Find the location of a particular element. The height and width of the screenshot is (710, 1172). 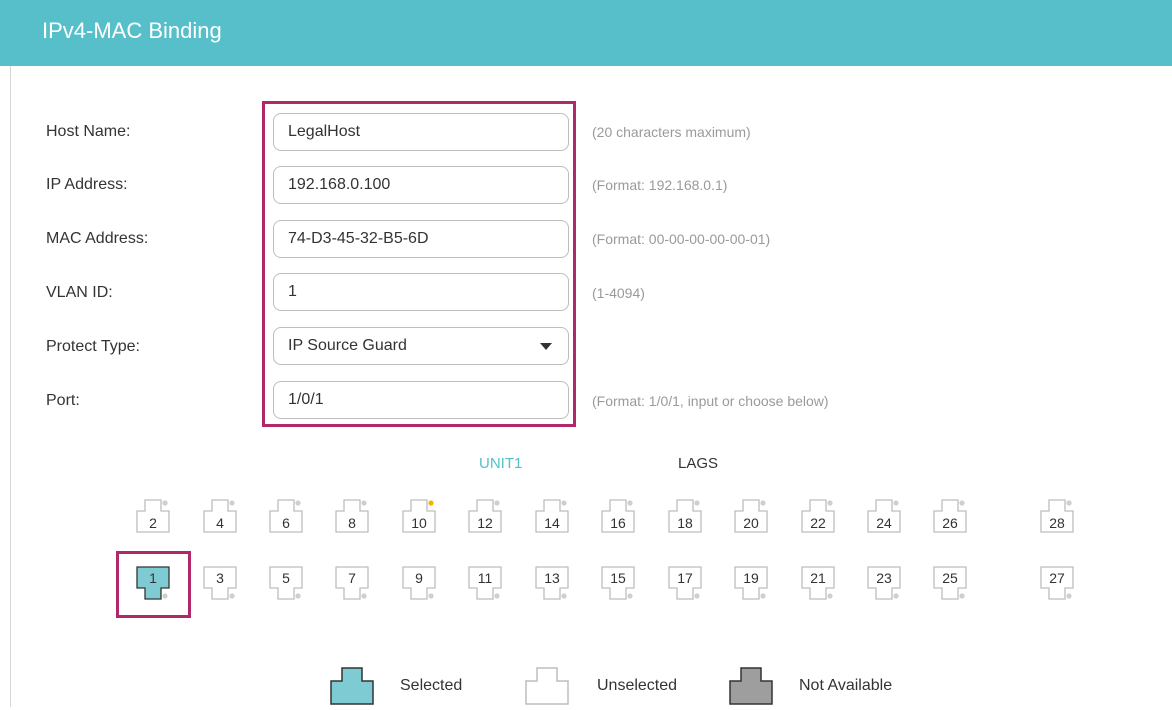

port-3: 3 is located at coordinates (220, 583).